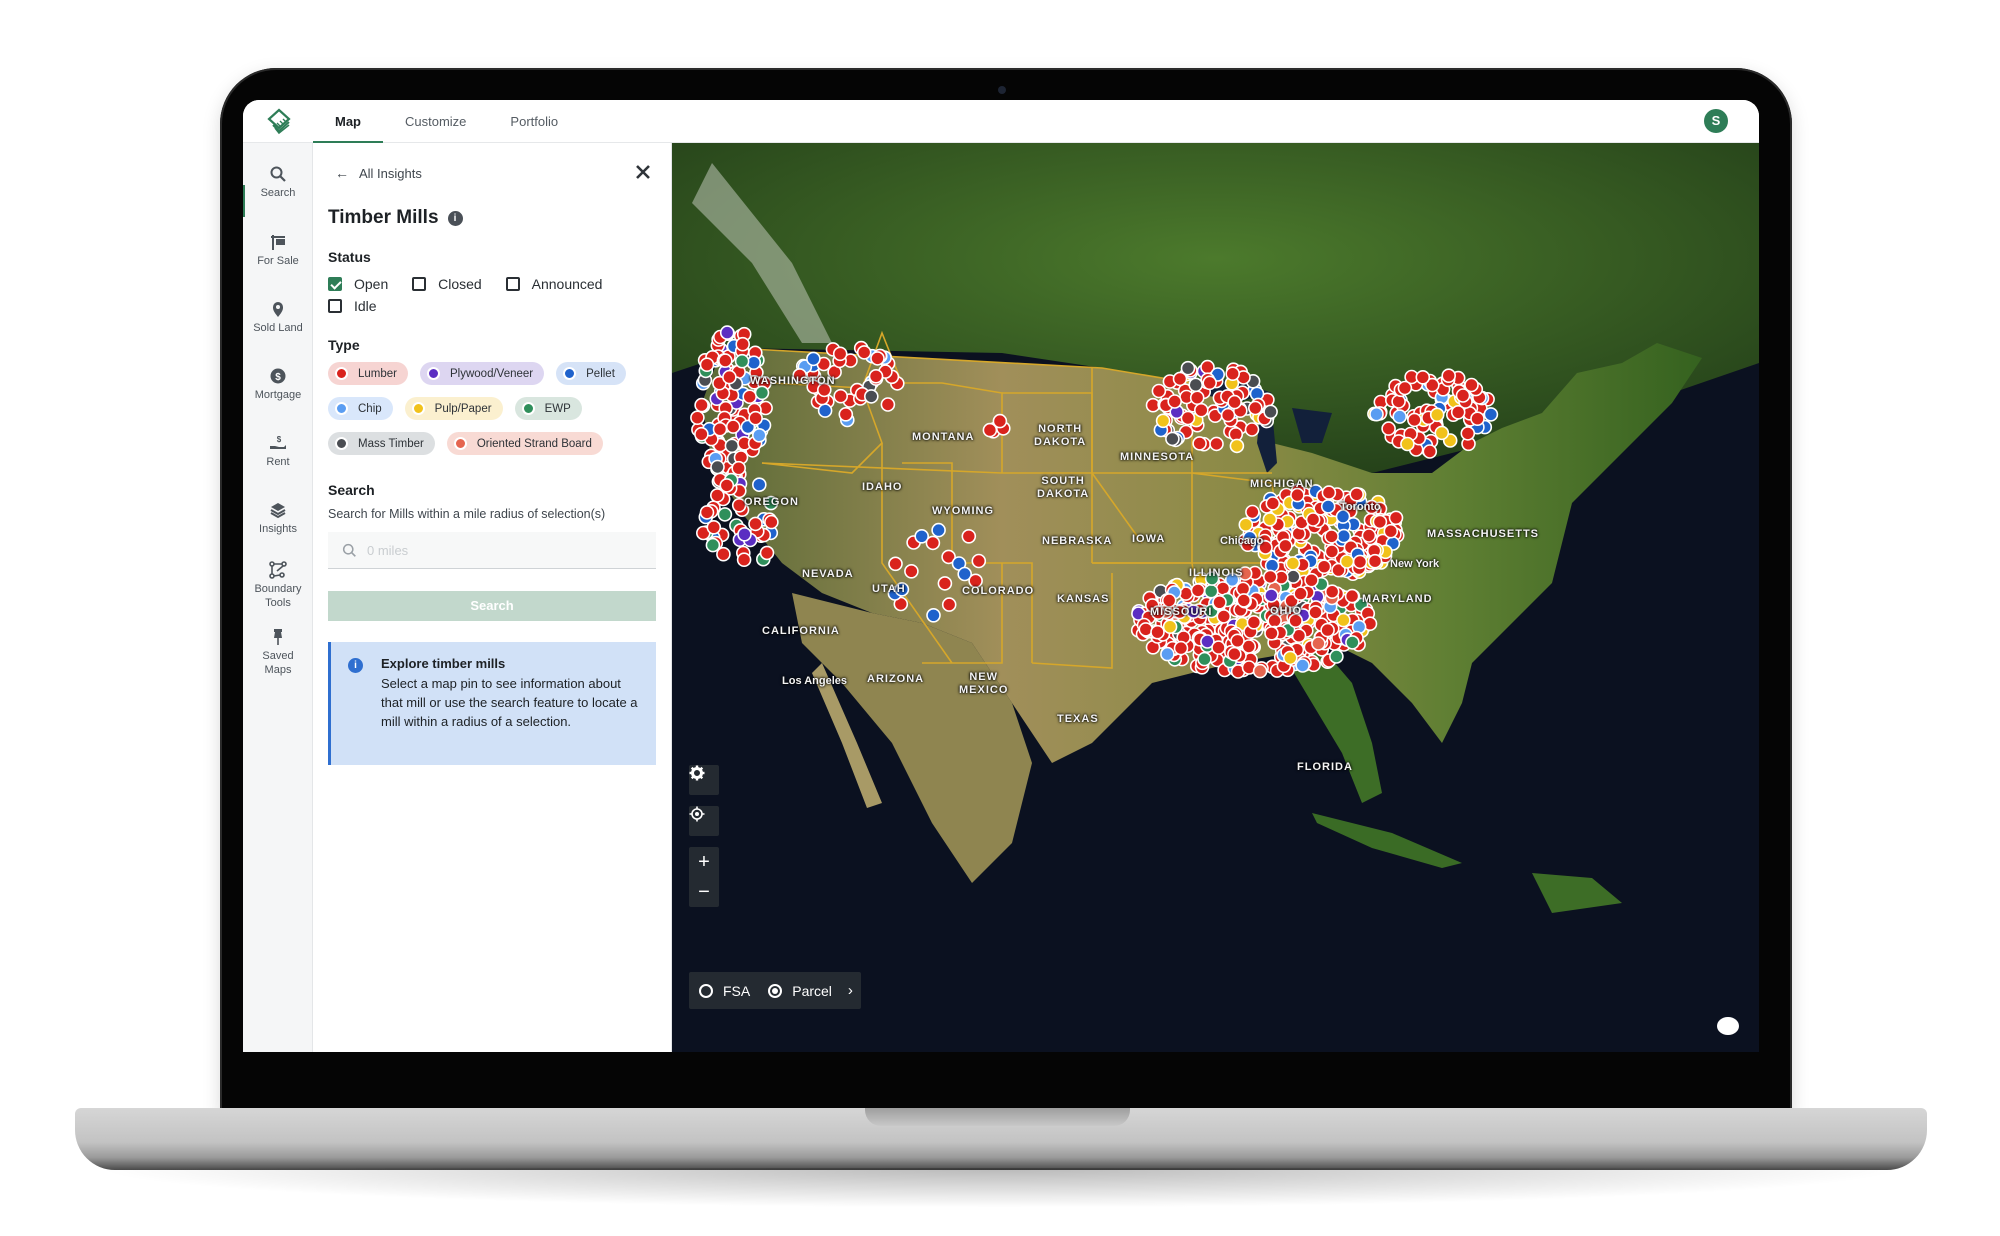 The width and height of the screenshot is (2000, 1236). I want to click on checkbox-checked, so click(335, 284).